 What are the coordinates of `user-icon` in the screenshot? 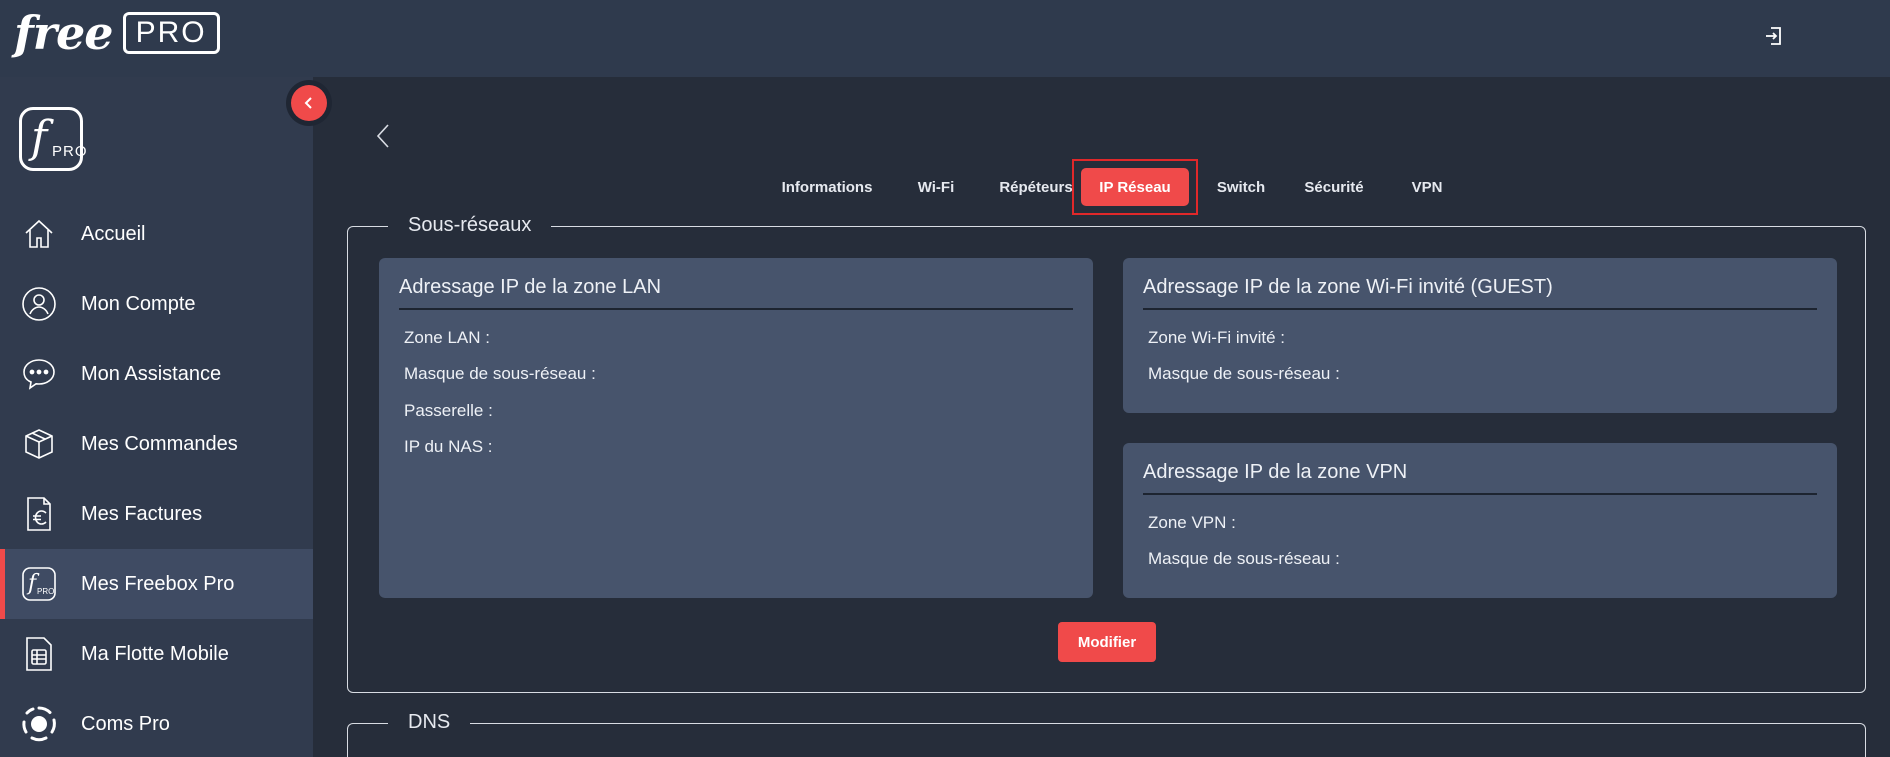 It's located at (39, 304).